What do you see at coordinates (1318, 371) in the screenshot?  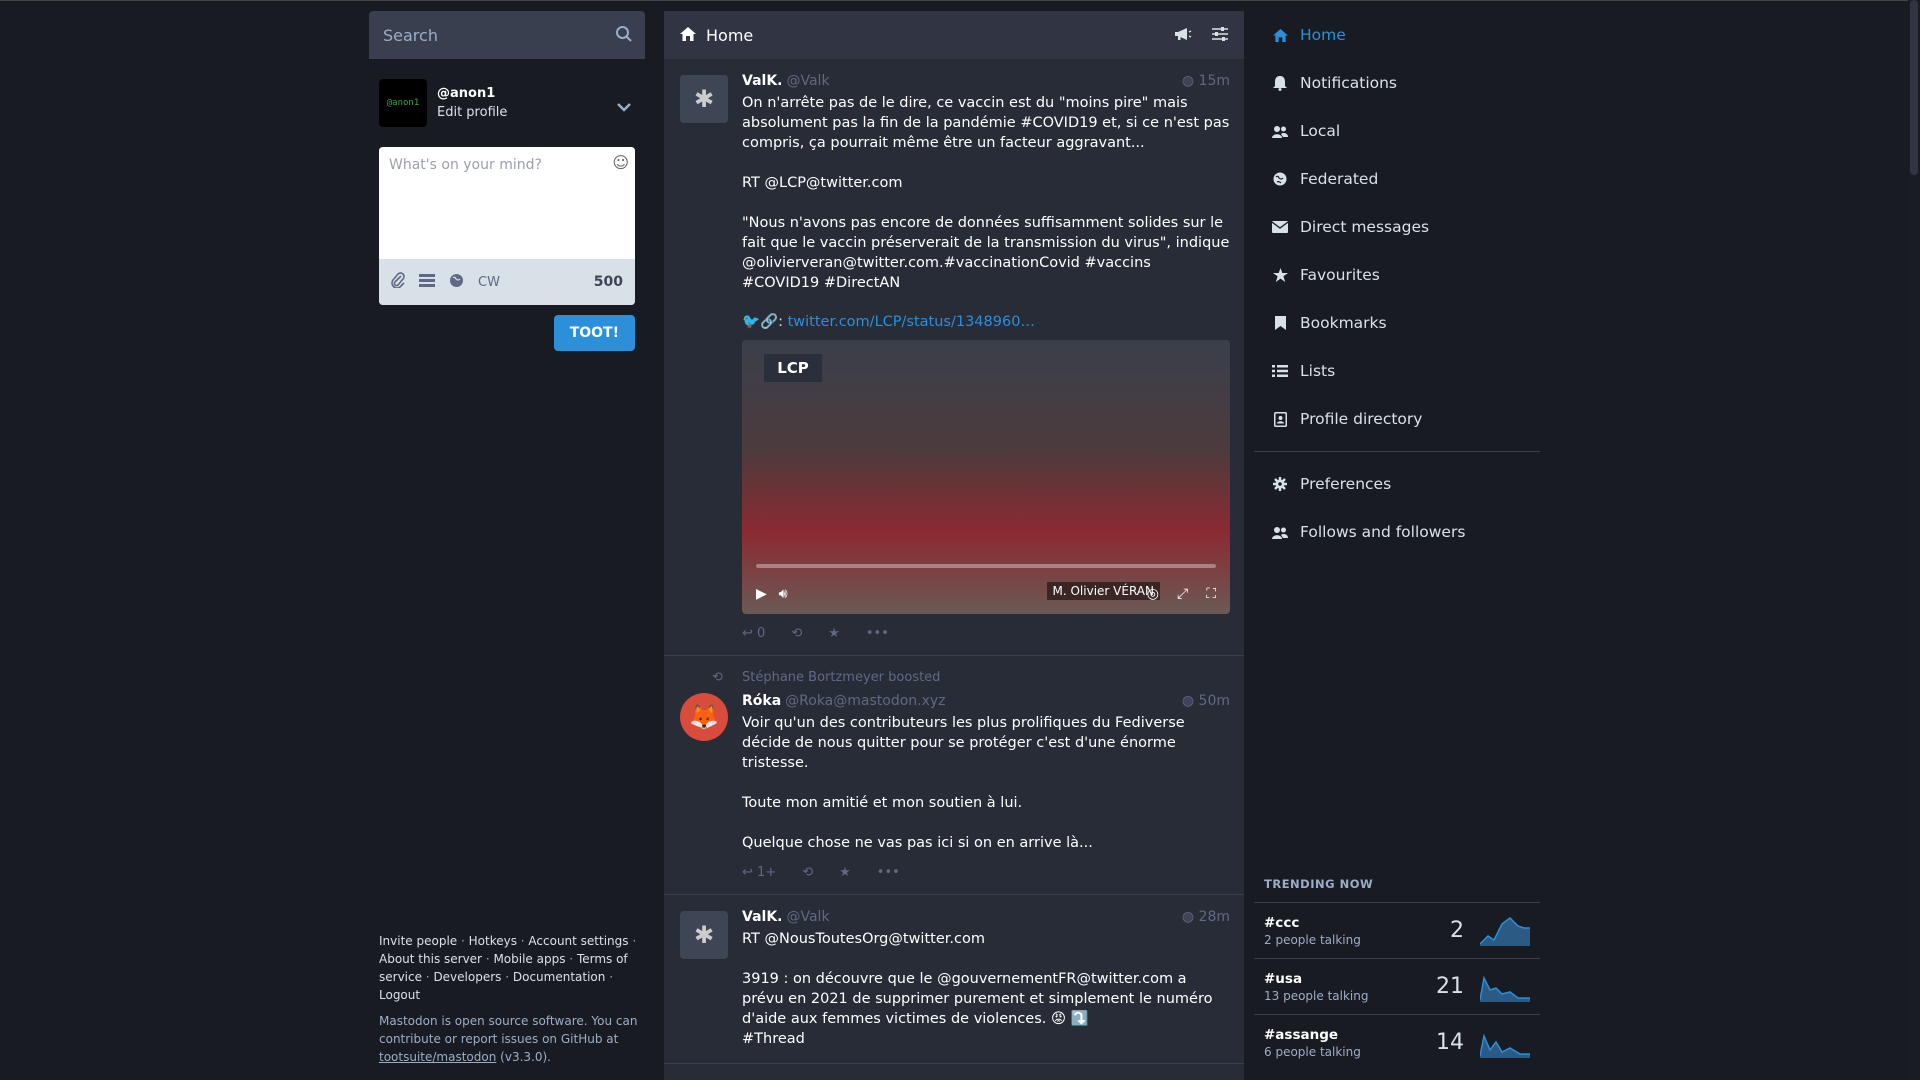 I see `nav-label: Lists` at bounding box center [1318, 371].